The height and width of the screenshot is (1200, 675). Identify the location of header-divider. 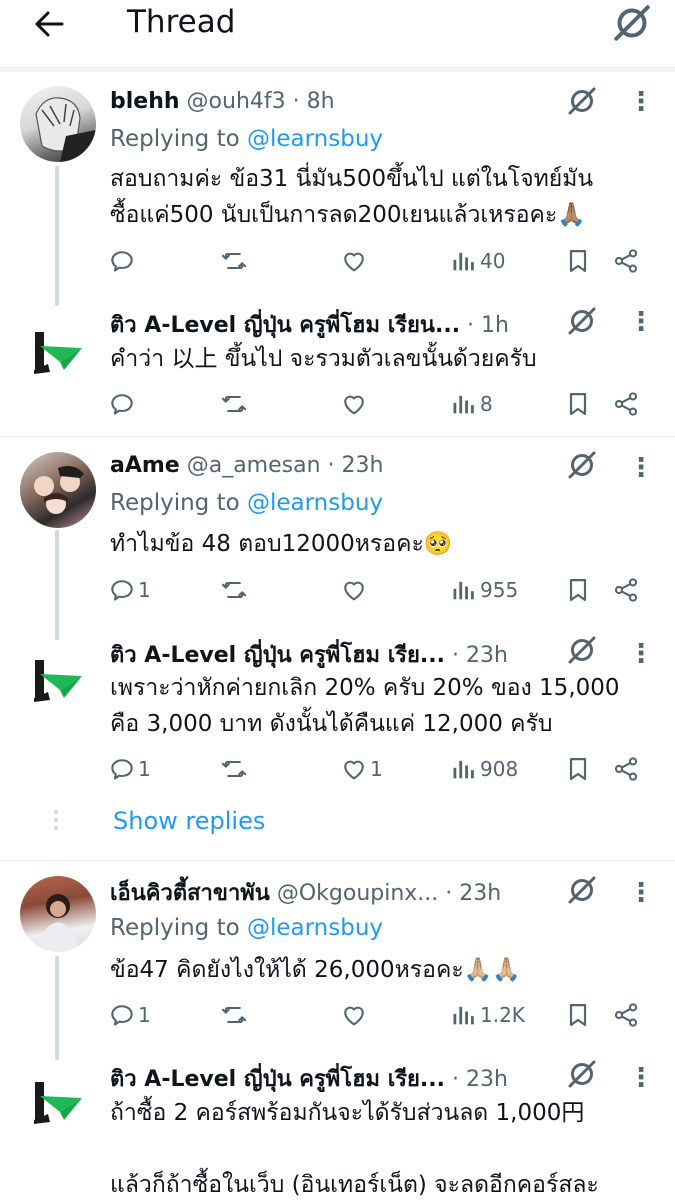
(337, 70).